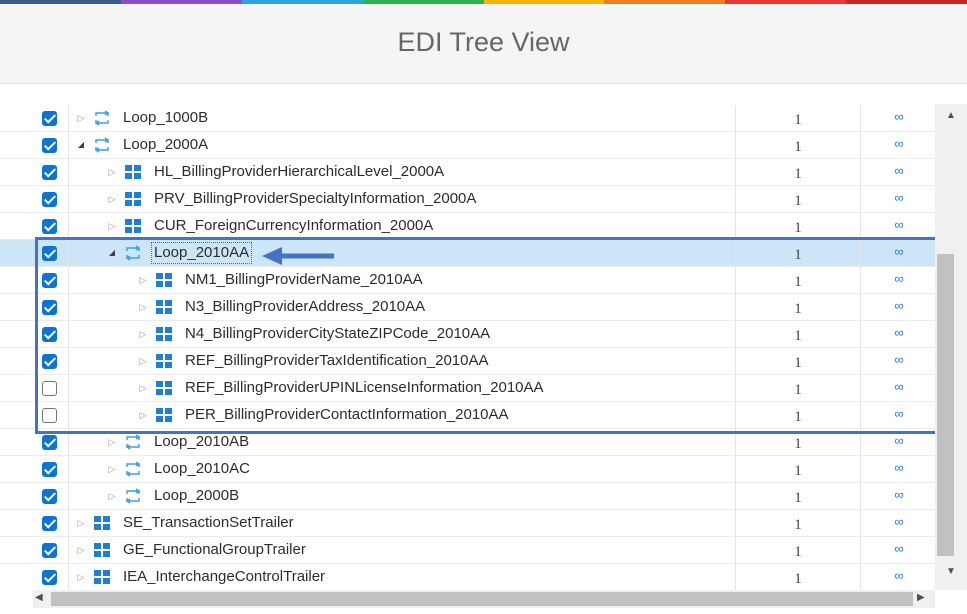 Image resolution: width=967 pixels, height=614 pixels. What do you see at coordinates (293, 225) in the screenshot?
I see `tree-node-label: CUR_ForeignCurrencyInformation_2000A` at bounding box center [293, 225].